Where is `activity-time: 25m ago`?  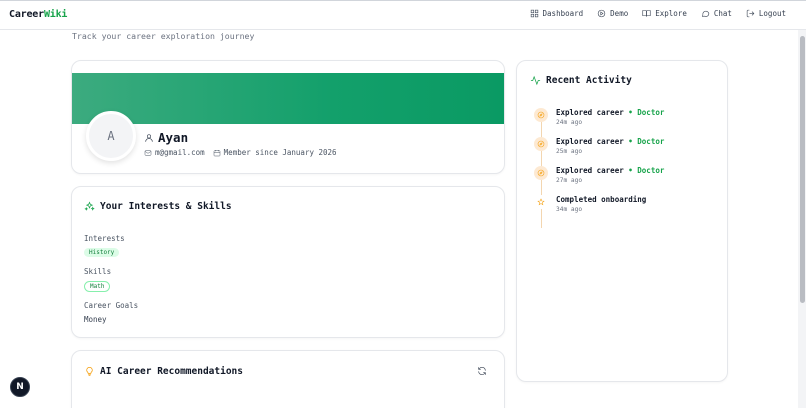 activity-time: 25m ago is located at coordinates (569, 151).